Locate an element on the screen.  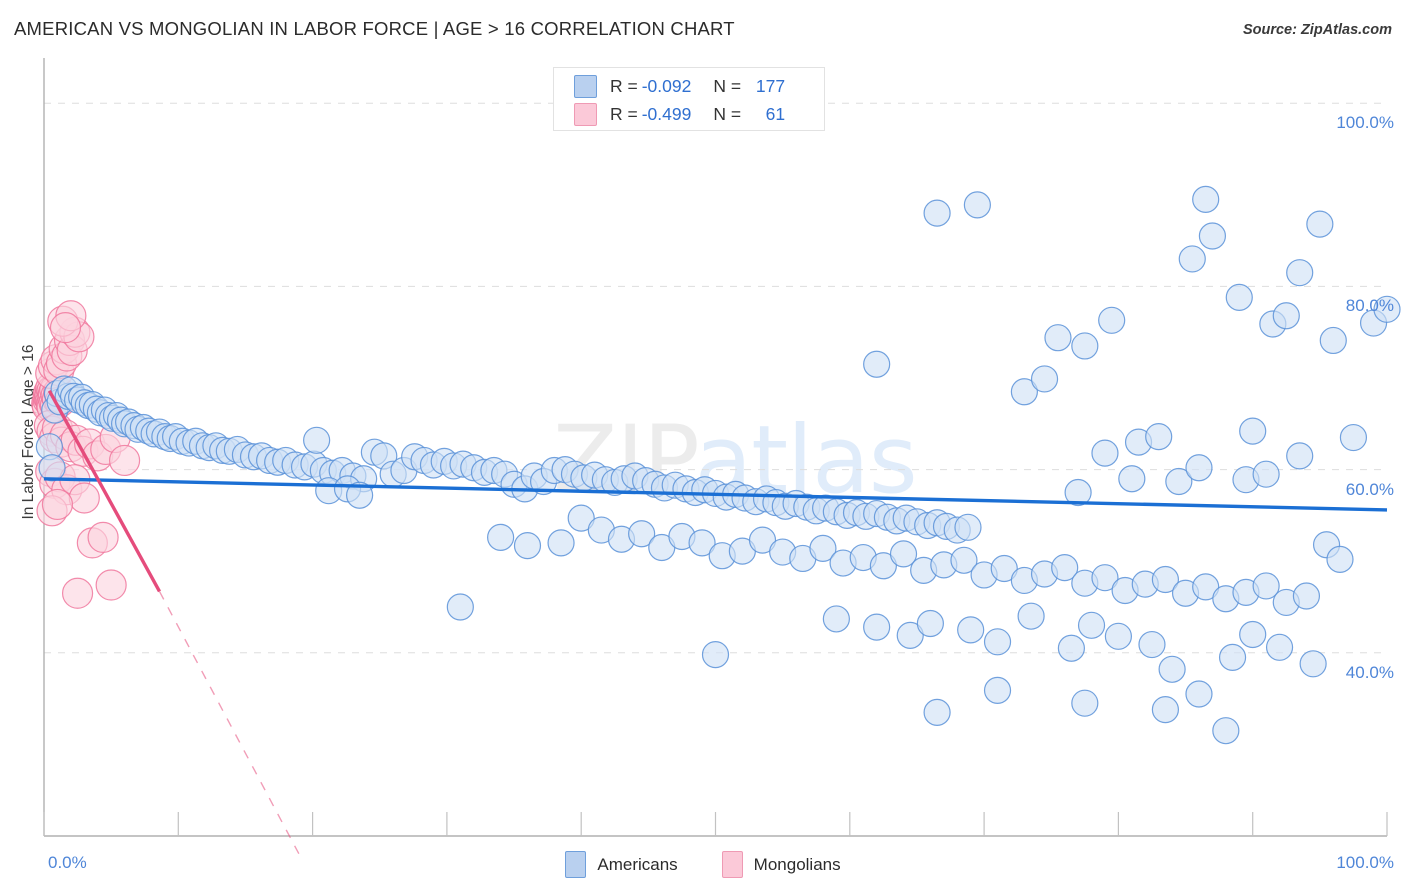
legend-label-americans: Americans is located at coordinates (637, 864).